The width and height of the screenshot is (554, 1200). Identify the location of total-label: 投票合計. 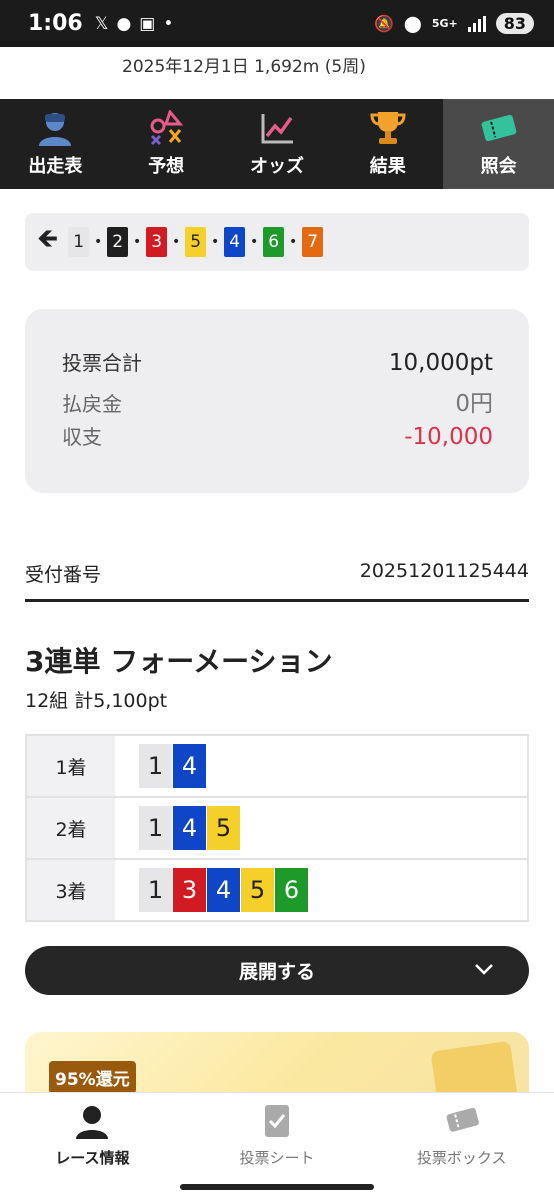
(102, 363).